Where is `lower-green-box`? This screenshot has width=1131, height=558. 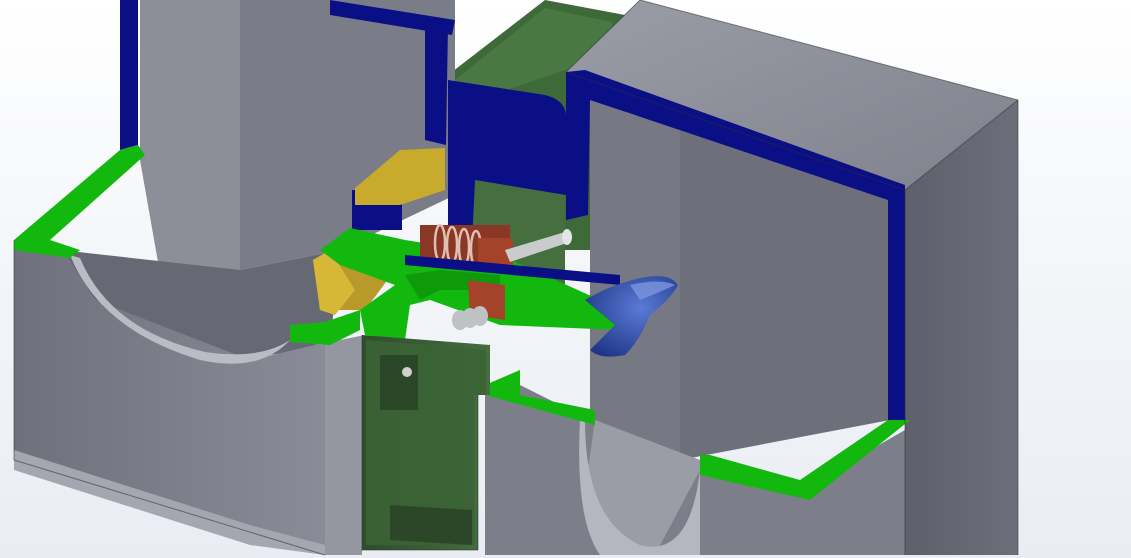
lower-green-box is located at coordinates (426, 442).